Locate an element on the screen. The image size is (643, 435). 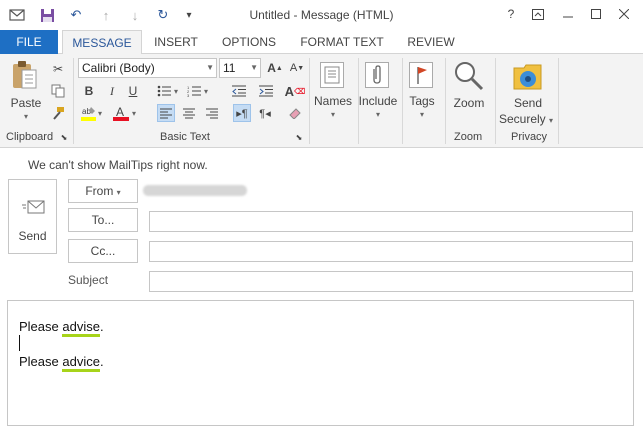
subject-label: Subject is located at coordinates (88, 280).